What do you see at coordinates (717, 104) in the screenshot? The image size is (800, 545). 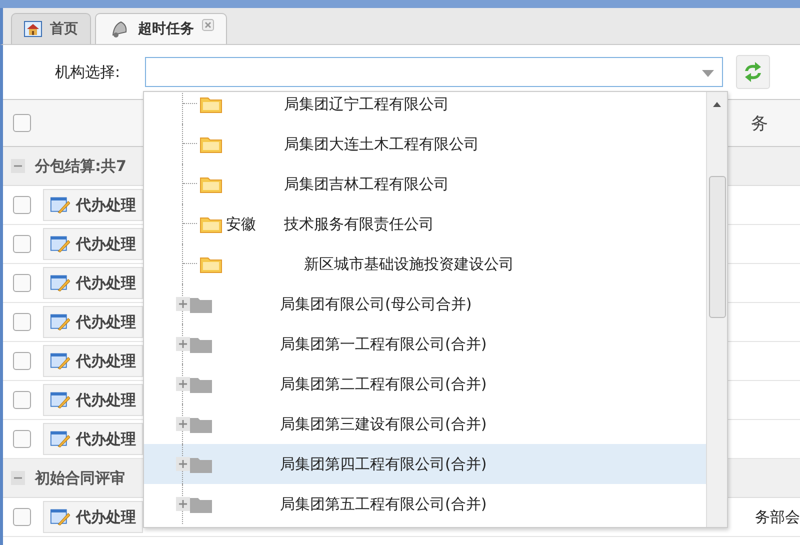 I see `scroll-up-icon` at bounding box center [717, 104].